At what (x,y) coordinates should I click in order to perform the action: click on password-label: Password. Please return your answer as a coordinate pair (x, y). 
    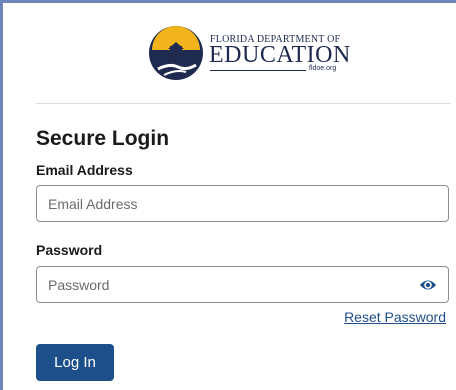
    Looking at the image, I should click on (69, 250).